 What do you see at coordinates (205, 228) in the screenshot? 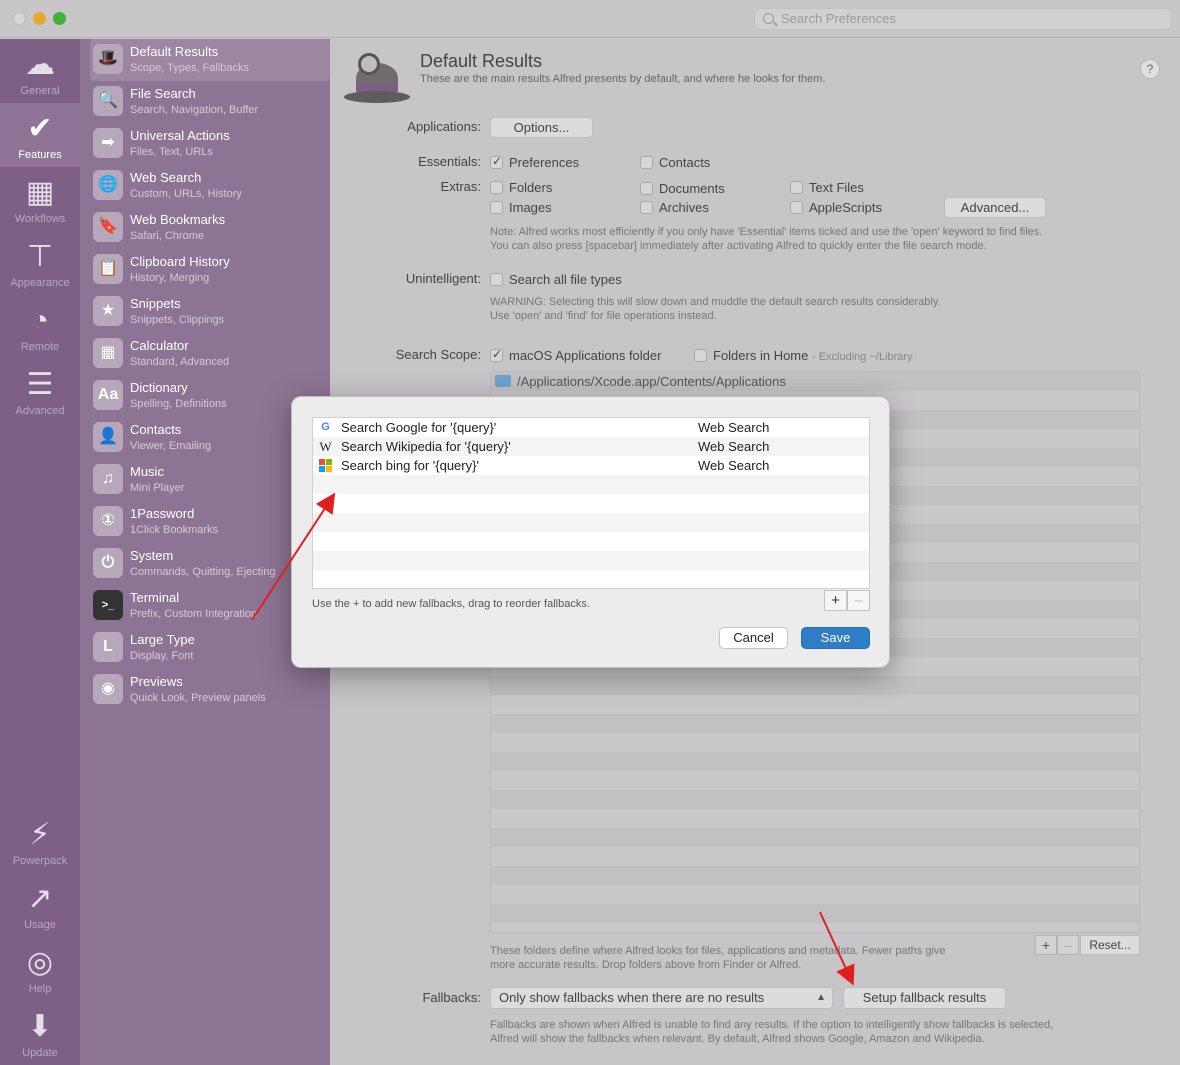
I see `feature-item-web-bookmarks: 🔖 Web Bookmarks Safari, Chrome` at bounding box center [205, 228].